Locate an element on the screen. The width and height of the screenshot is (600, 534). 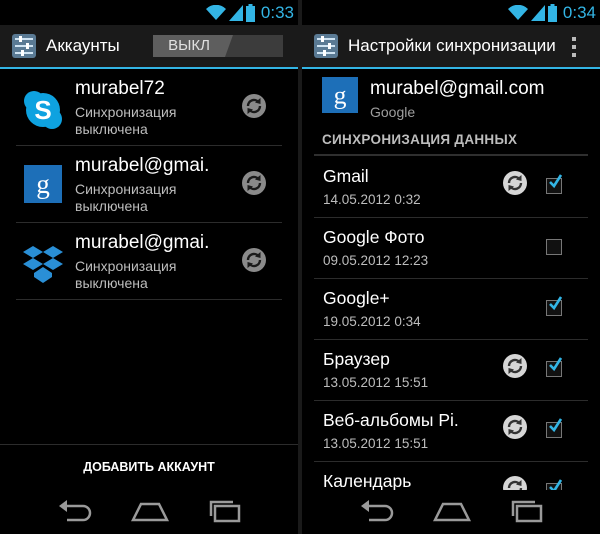
sync-item-row: Google+ 19.05.2012 0:34 is located at coordinates (451, 309).